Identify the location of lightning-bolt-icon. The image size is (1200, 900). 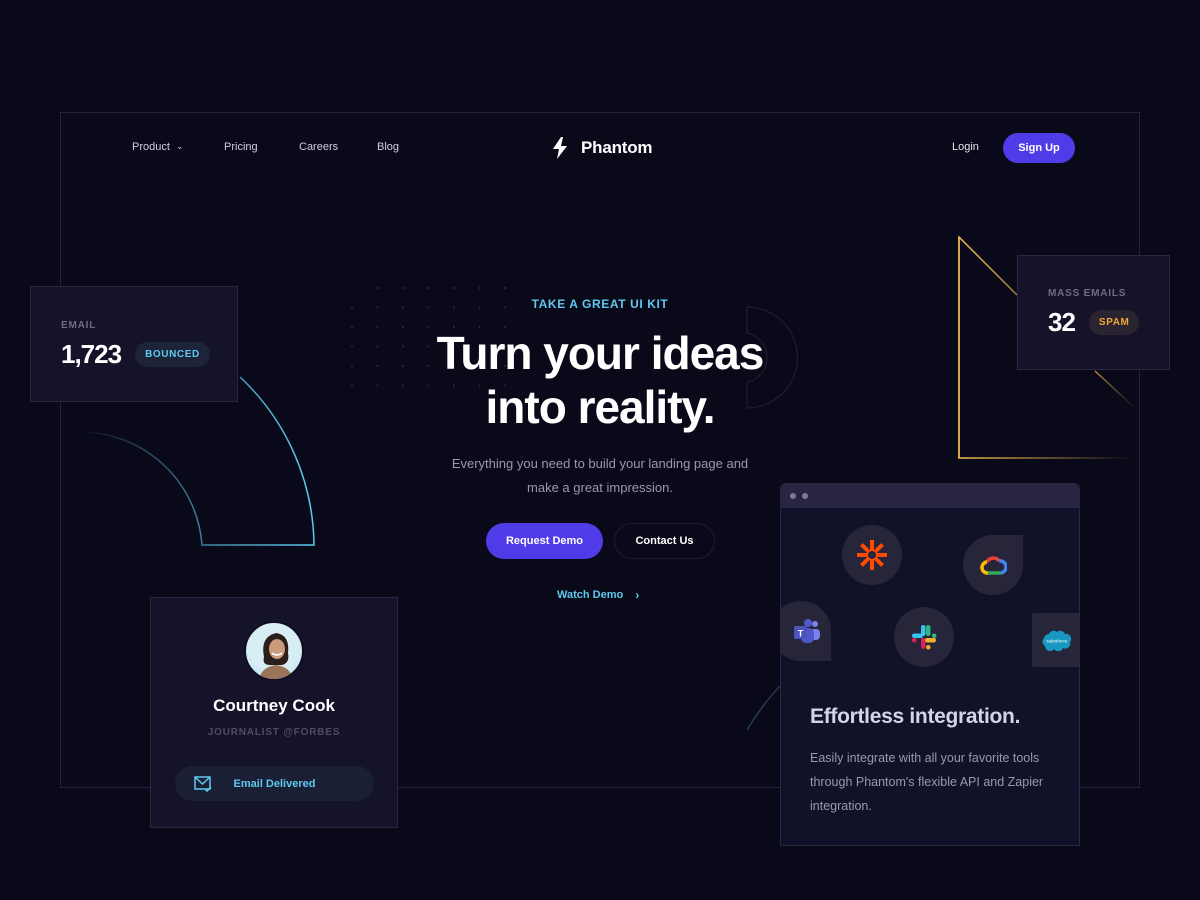
(560, 148).